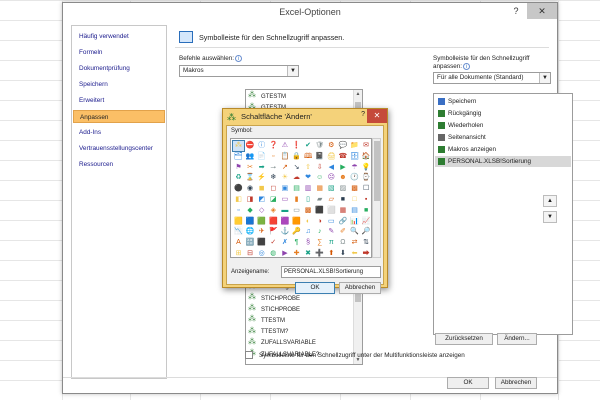 The width and height of the screenshot is (600, 400). I want to click on symbol-cell: ☁, so click(296, 178).